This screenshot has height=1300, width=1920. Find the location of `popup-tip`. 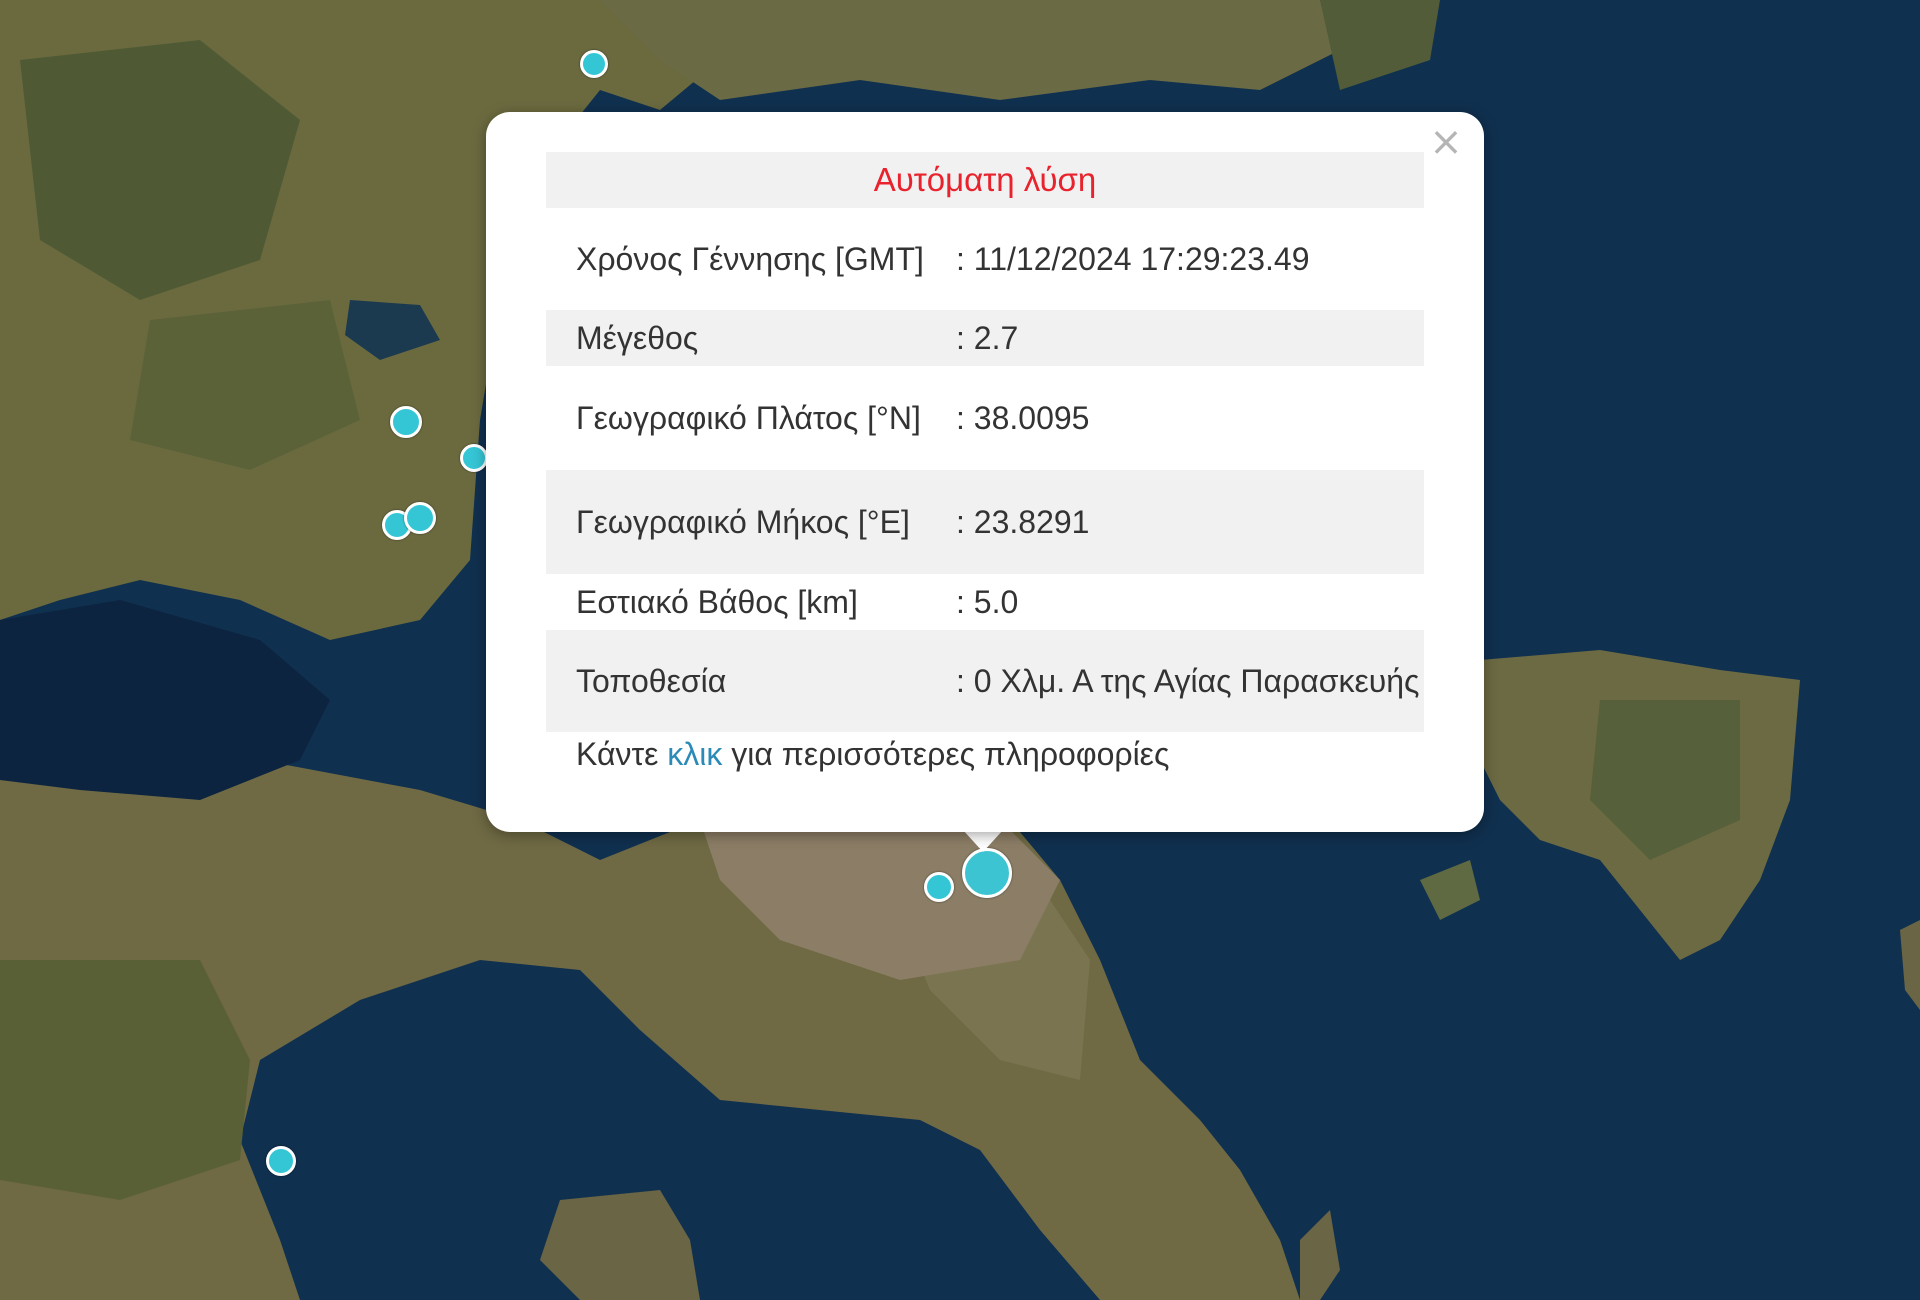

popup-tip is located at coordinates (983, 841).